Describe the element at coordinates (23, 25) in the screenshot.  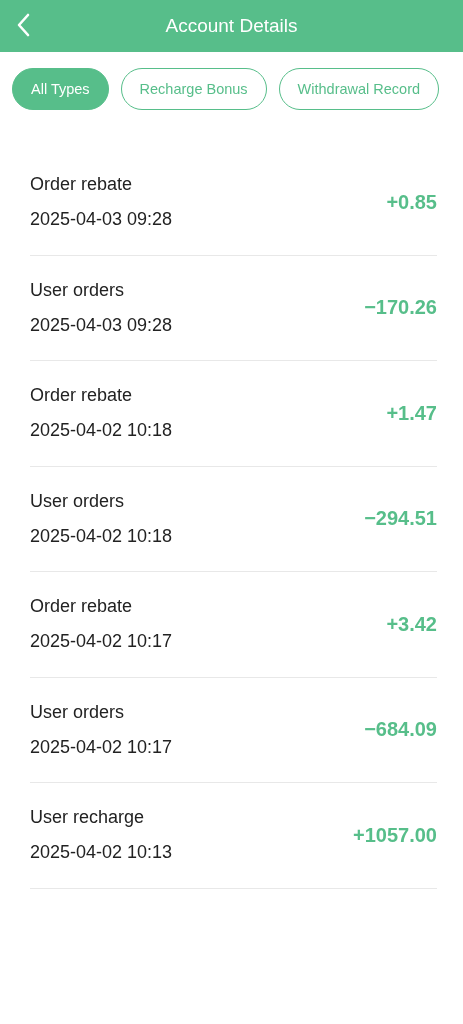
I see `back-icon` at that location.